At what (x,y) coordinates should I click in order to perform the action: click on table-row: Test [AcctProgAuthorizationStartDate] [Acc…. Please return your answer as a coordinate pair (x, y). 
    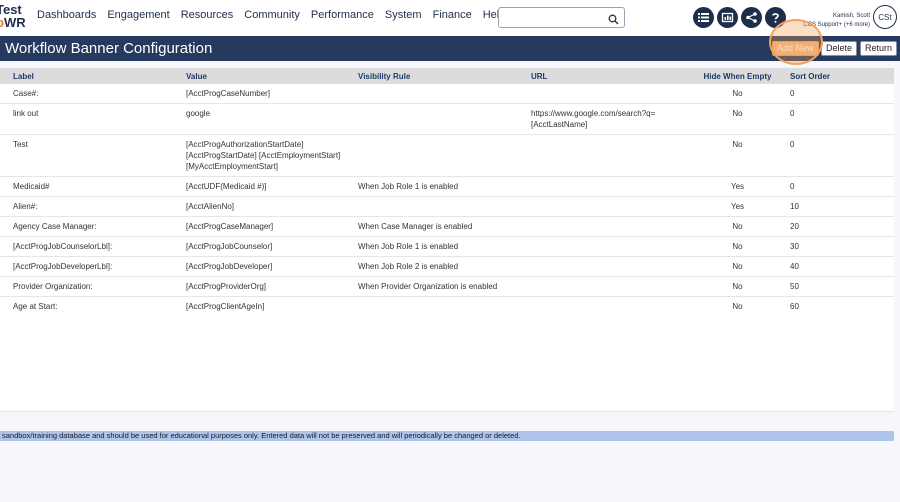
    Looking at the image, I should click on (447, 155).